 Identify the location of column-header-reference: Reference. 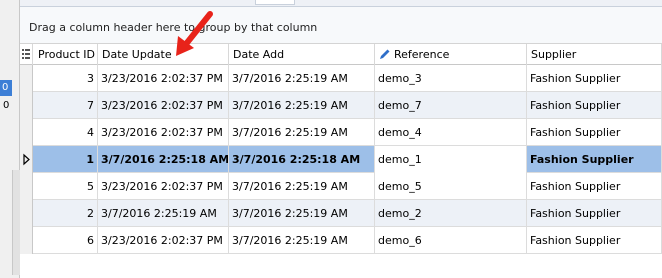
(451, 54).